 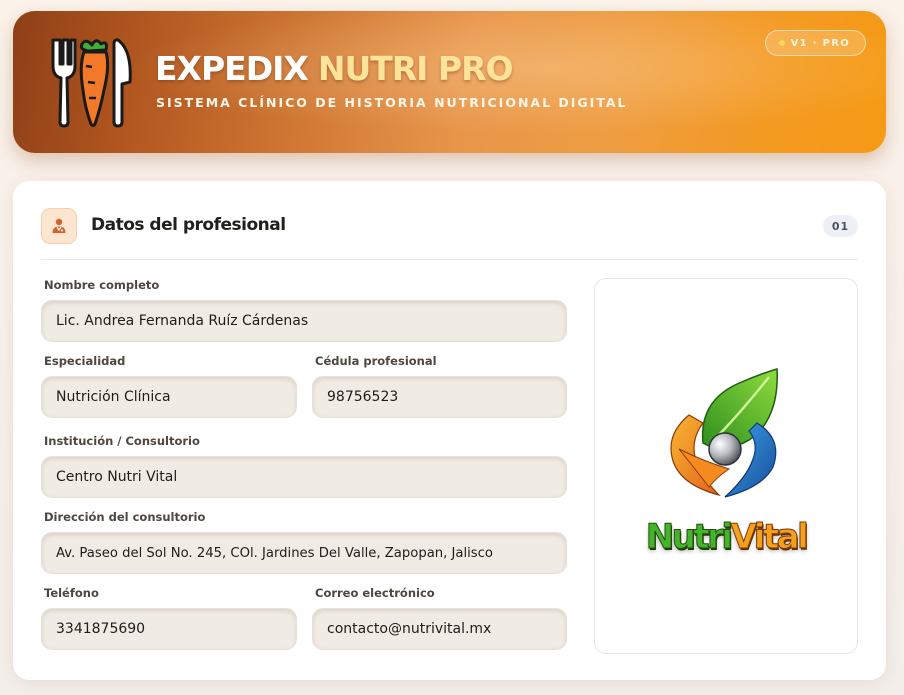 I want to click on fork-carrot-knife-icon, so click(x=91, y=83).